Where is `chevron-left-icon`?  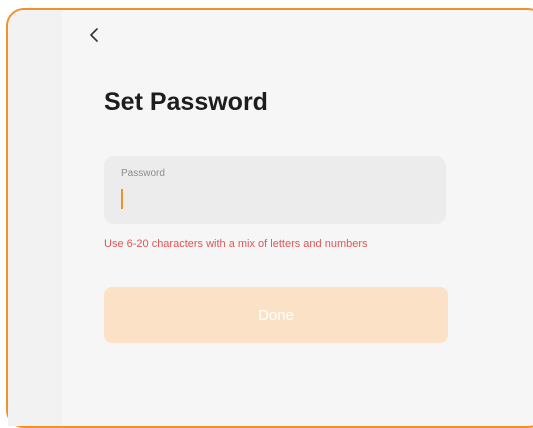
chevron-left-icon is located at coordinates (94, 35).